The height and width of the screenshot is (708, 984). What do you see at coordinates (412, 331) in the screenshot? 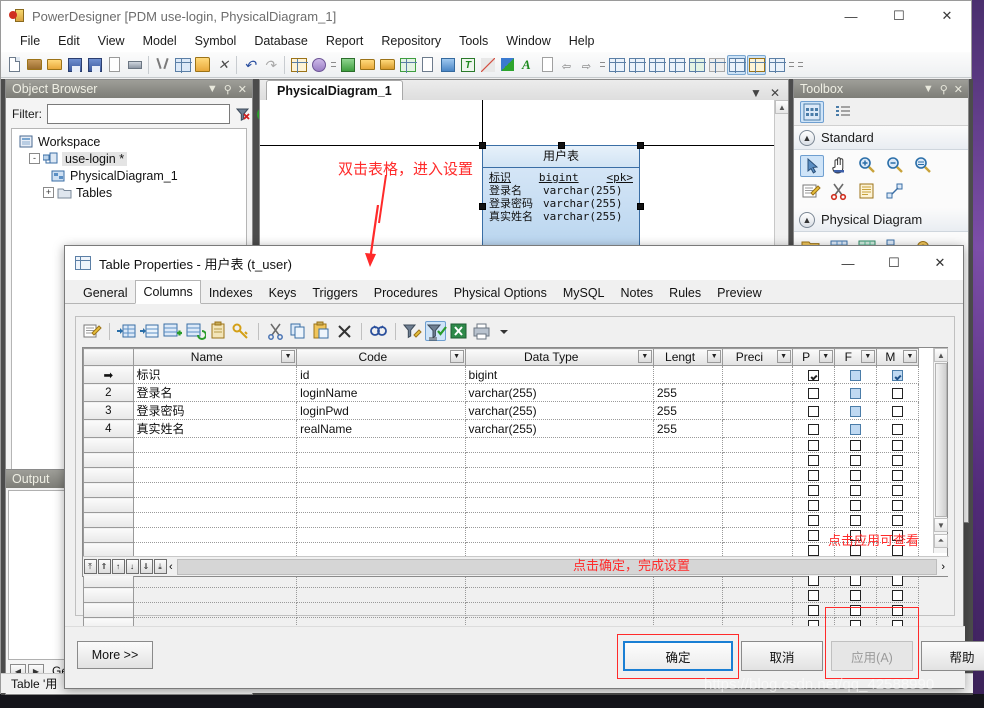
I see `customize-filter-icon` at bounding box center [412, 331].